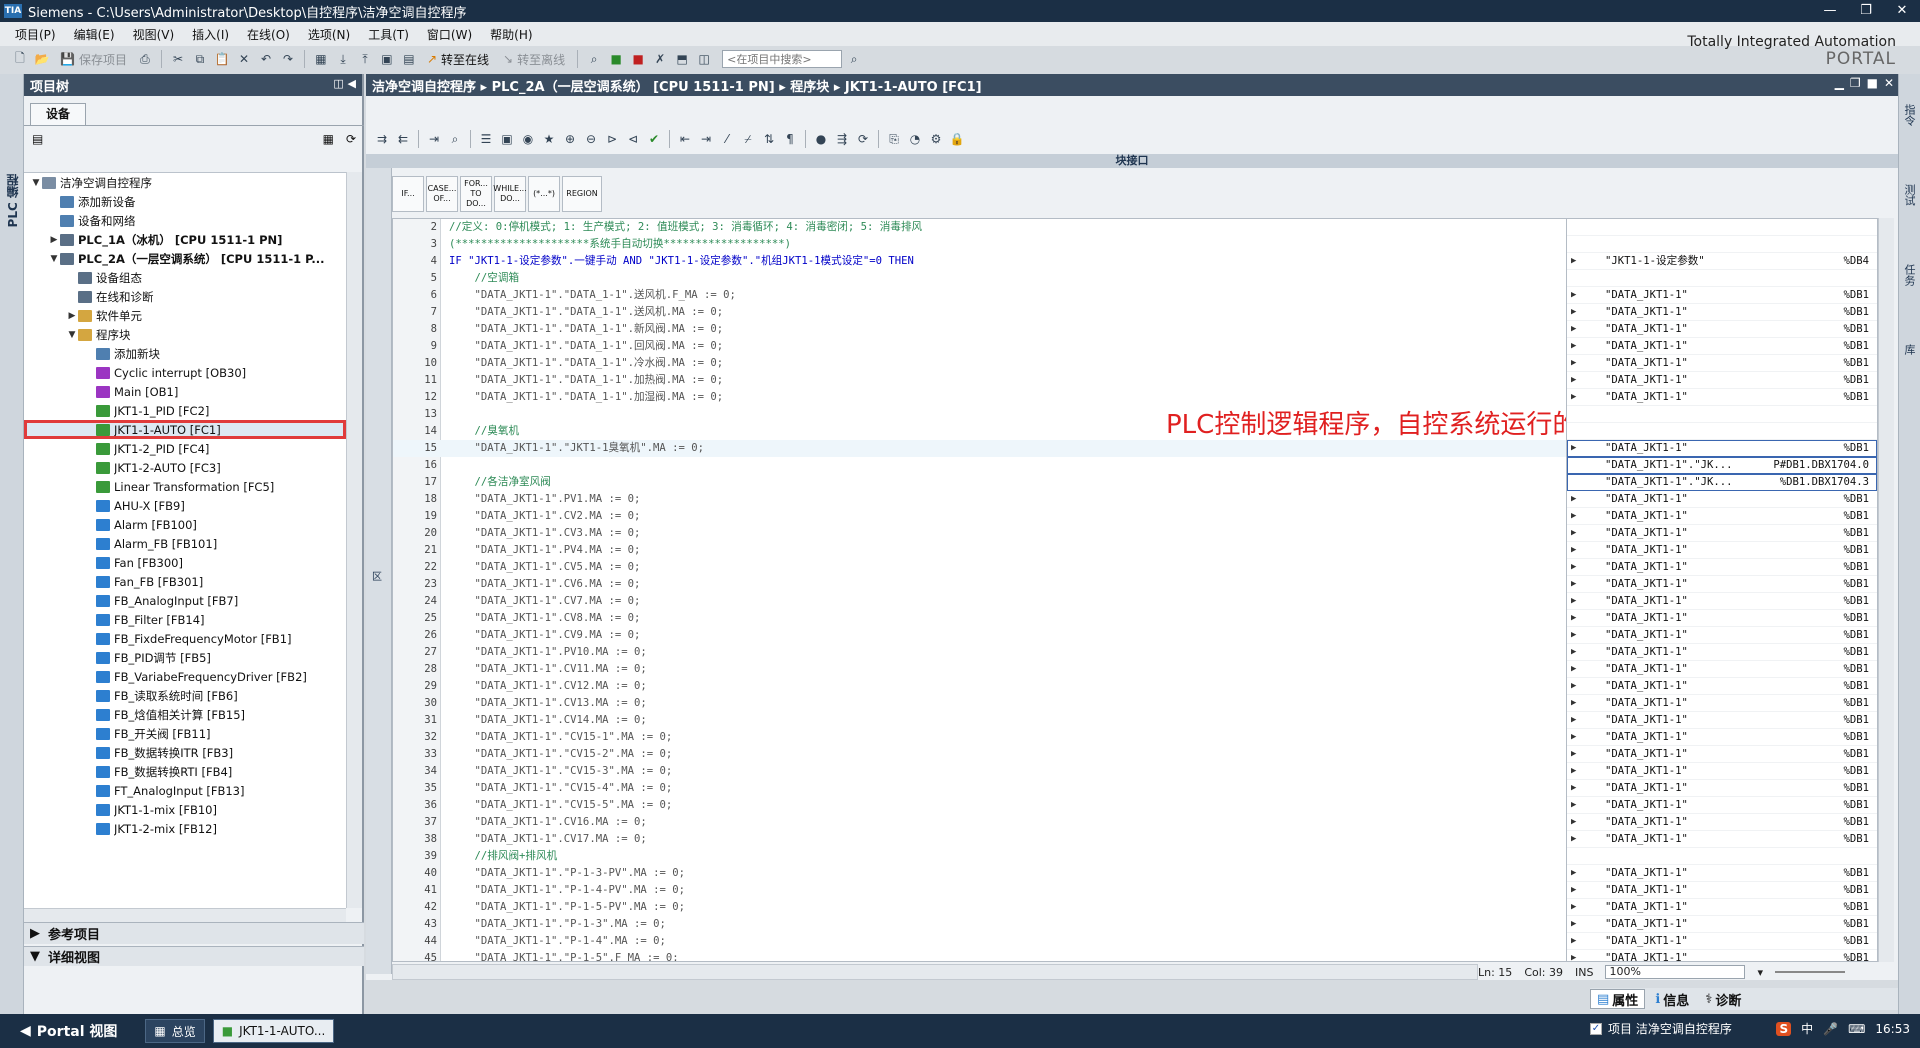 Image resolution: width=1920 pixels, height=1048 pixels. What do you see at coordinates (185, 201) in the screenshot?
I see `tree-item: 添加新设备` at bounding box center [185, 201].